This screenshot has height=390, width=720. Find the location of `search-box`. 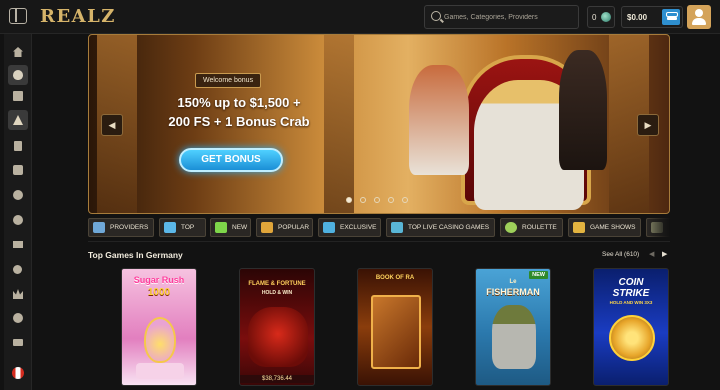

search-box is located at coordinates (501, 17).